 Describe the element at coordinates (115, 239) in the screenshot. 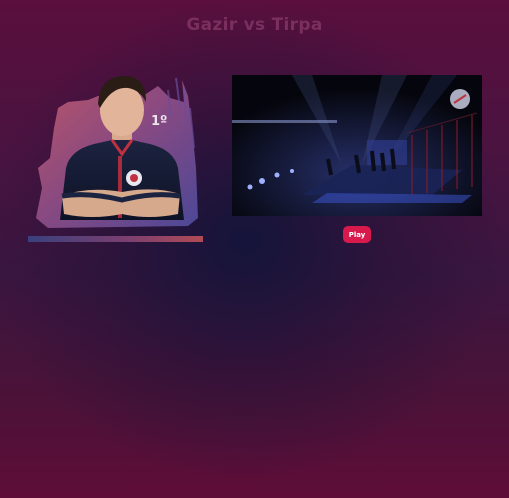

I see `player-accent-bar` at that location.